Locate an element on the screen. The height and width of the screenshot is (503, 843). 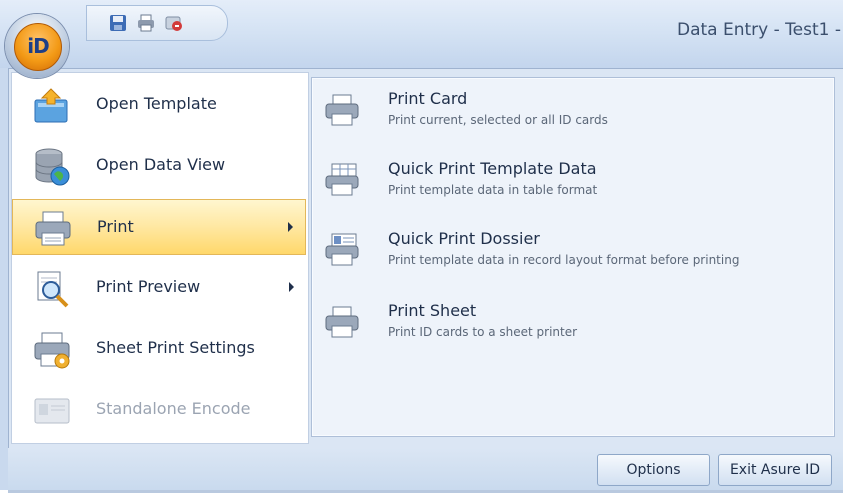
submenu-item-title: Print Card is located at coordinates (428, 98).